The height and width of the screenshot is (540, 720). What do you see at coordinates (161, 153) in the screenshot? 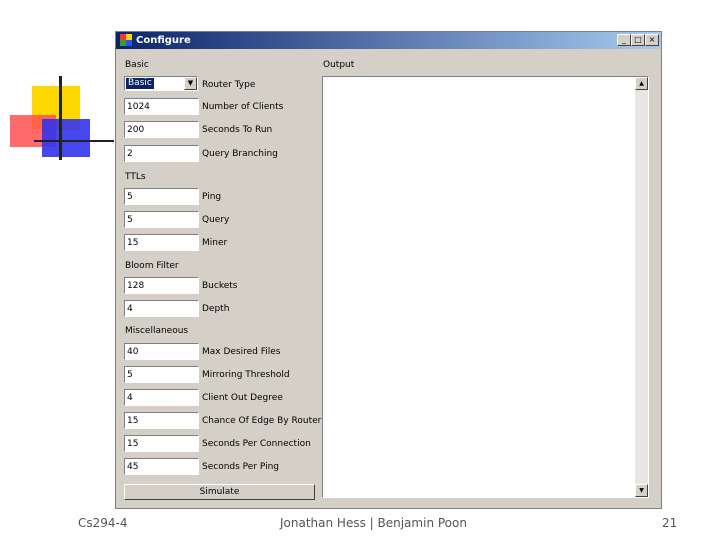
I see `query-branching-input` at bounding box center [161, 153].